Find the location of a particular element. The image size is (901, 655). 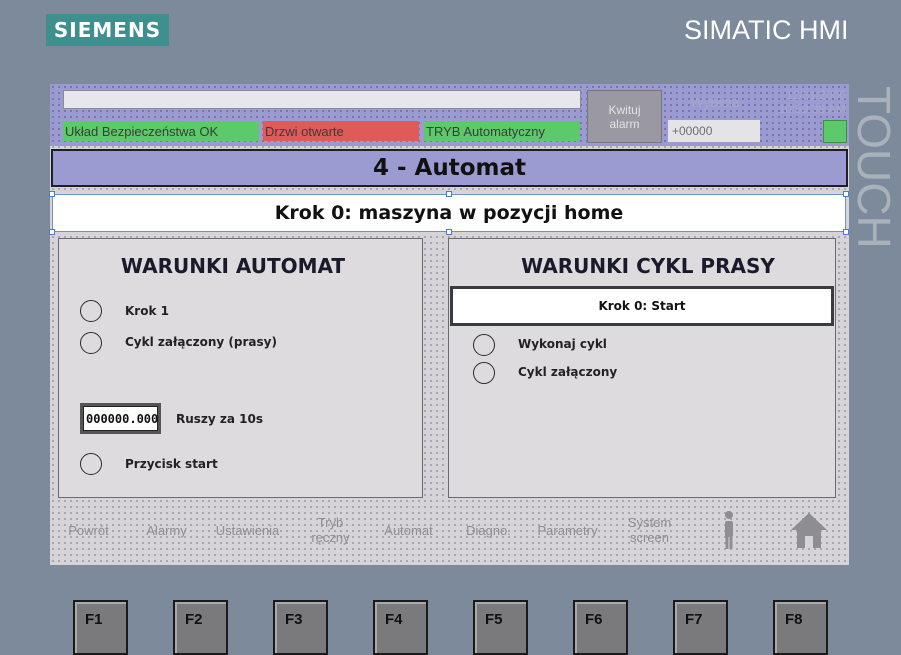

home-icon is located at coordinates (808, 530).